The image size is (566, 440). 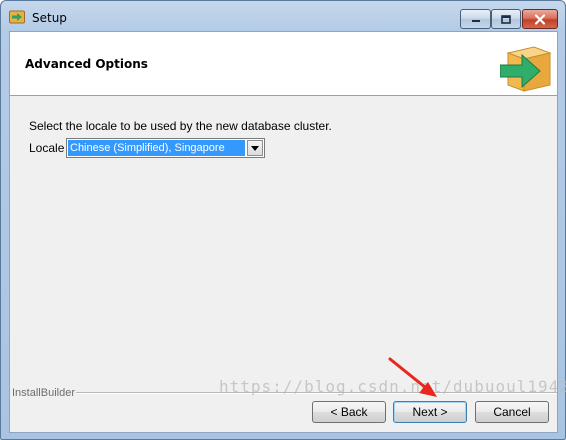 I want to click on title-bar: Setup, so click(x=283, y=16).